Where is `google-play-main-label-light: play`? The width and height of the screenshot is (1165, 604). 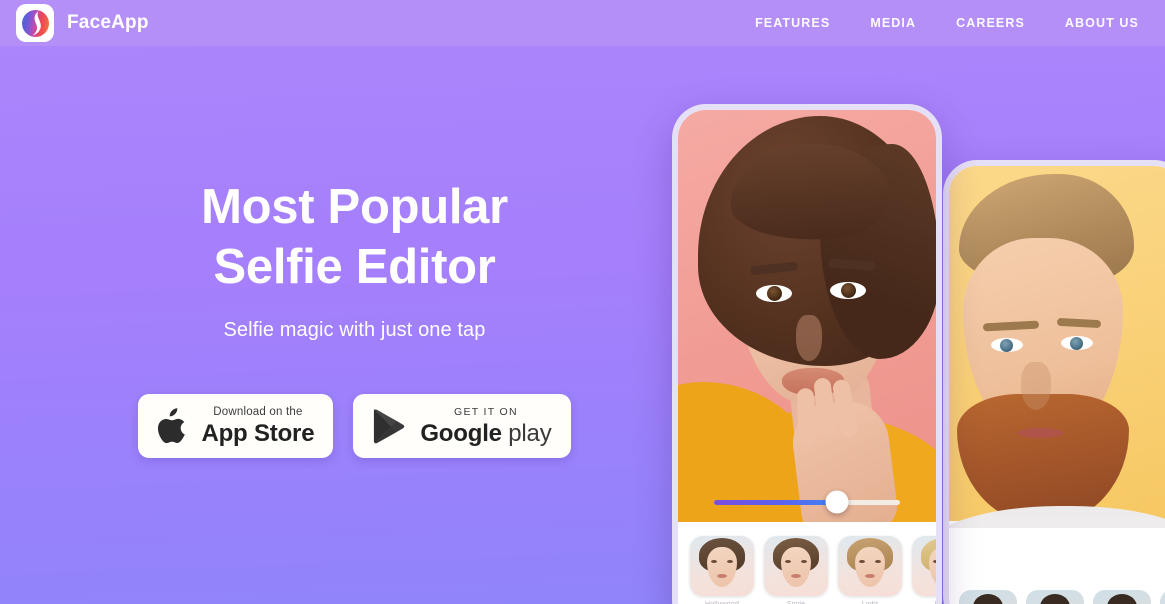
google-play-main-label-light: play is located at coordinates (530, 433).